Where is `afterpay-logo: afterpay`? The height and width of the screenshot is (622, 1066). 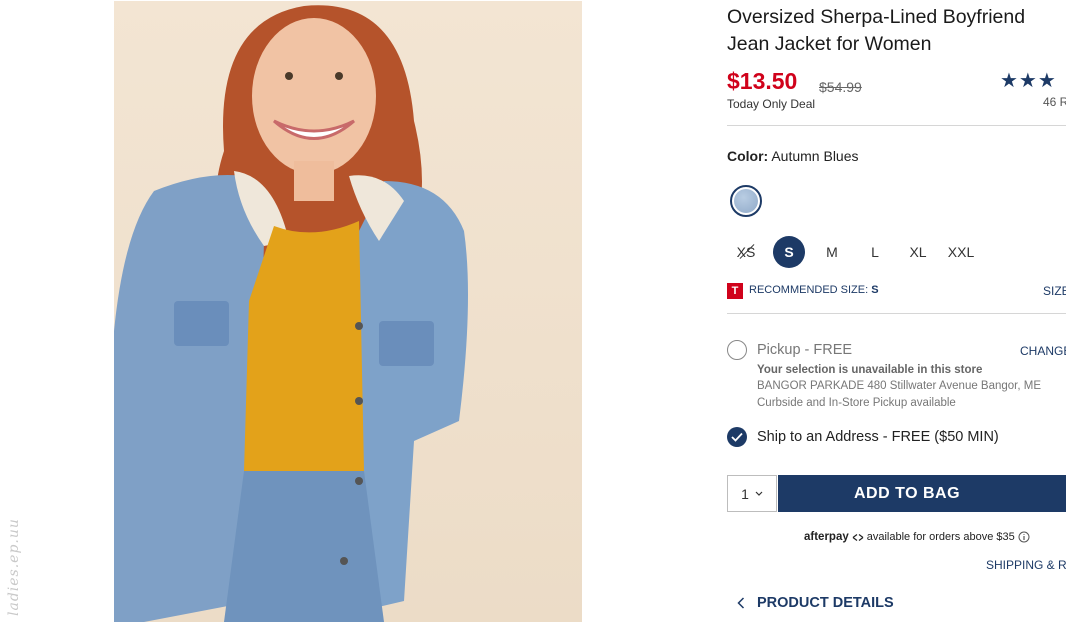
afterpay-logo: afterpay is located at coordinates (826, 537).